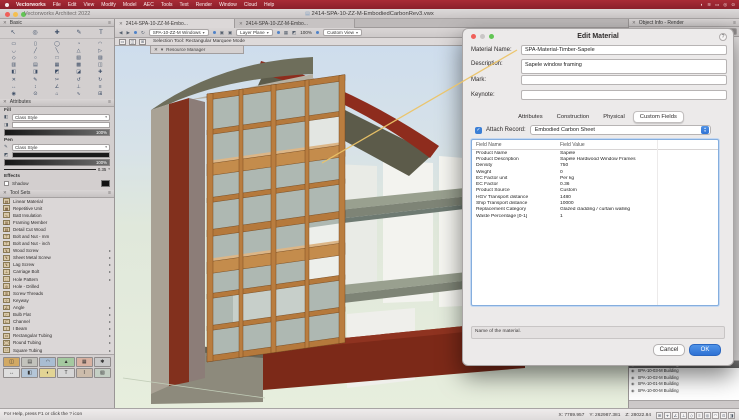  I want to click on basic-tool-8: △, so click(79, 50).